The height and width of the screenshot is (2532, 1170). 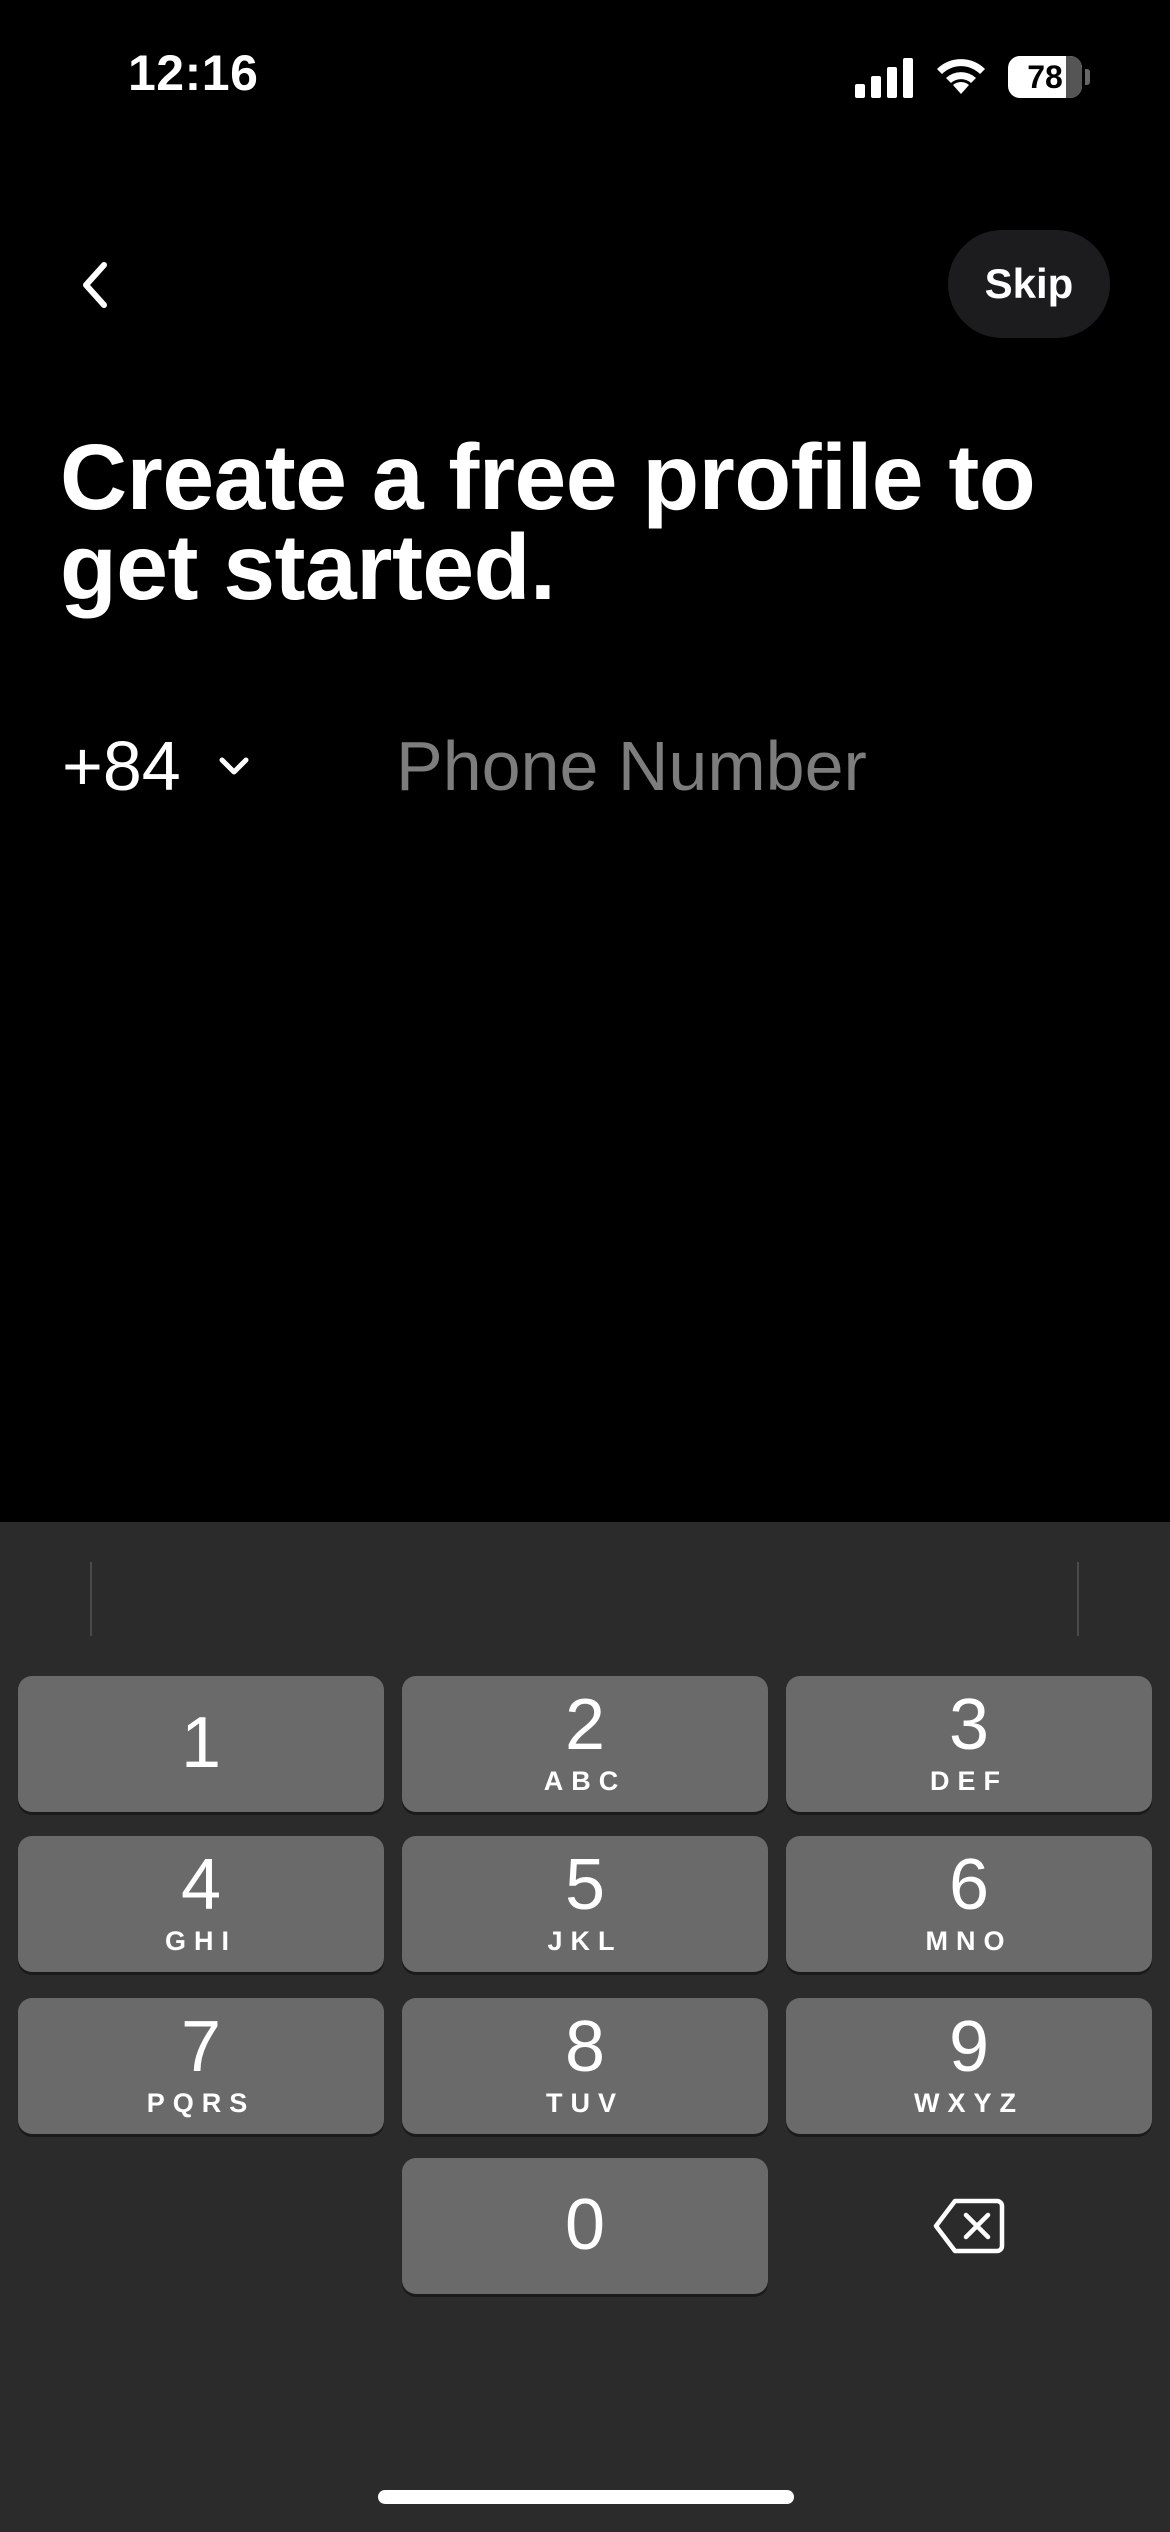 What do you see at coordinates (585, 75) in the screenshot?
I see `status-bar: 12:16 78` at bounding box center [585, 75].